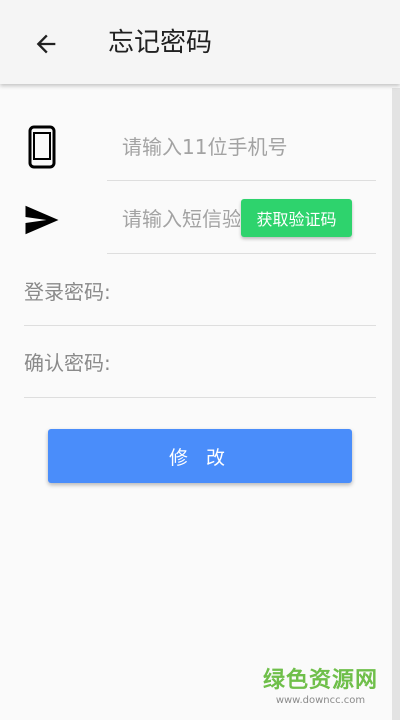 Image resolution: width=400 pixels, height=720 pixels. What do you see at coordinates (181, 219) in the screenshot?
I see `sms-code-input` at bounding box center [181, 219].